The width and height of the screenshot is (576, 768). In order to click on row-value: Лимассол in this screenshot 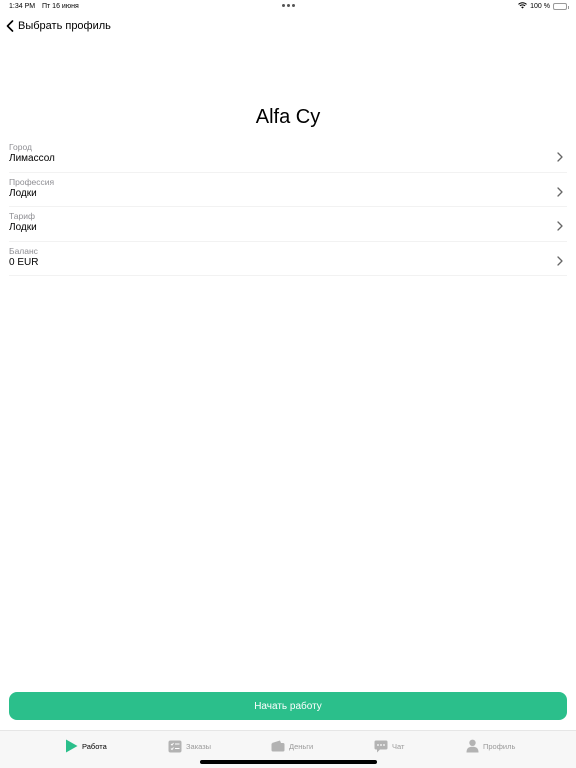, I will do `click(32, 158)`.